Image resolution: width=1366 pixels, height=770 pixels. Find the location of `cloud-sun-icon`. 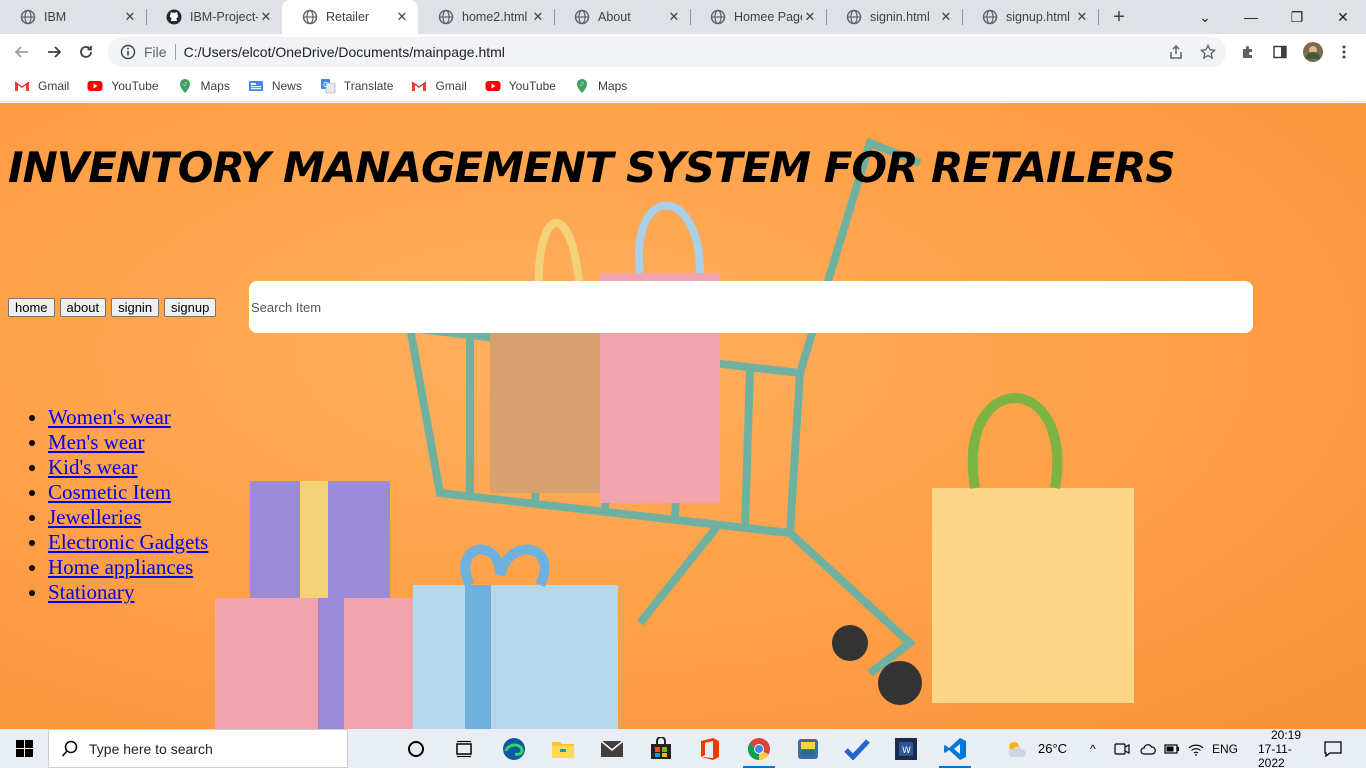

cloud-sun-icon is located at coordinates (1017, 749).